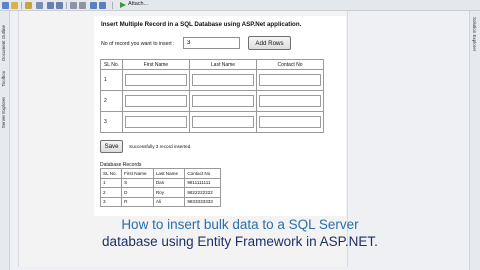  I want to click on start-debug-icon, so click(123, 5).